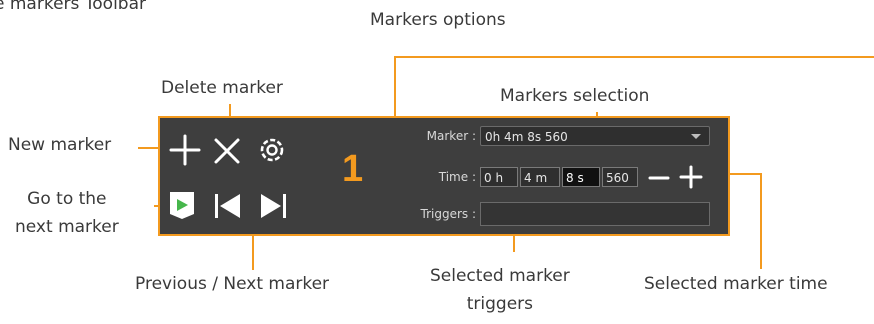  I want to click on marker-label: Marker :, so click(451, 136).